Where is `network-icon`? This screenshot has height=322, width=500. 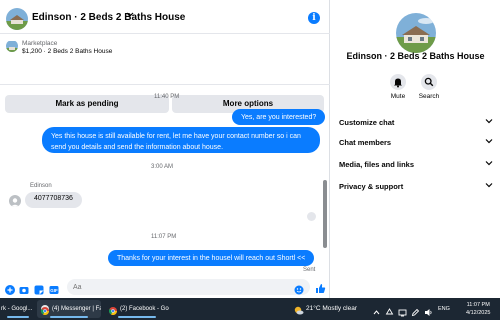 network-icon is located at coordinates (402, 310).